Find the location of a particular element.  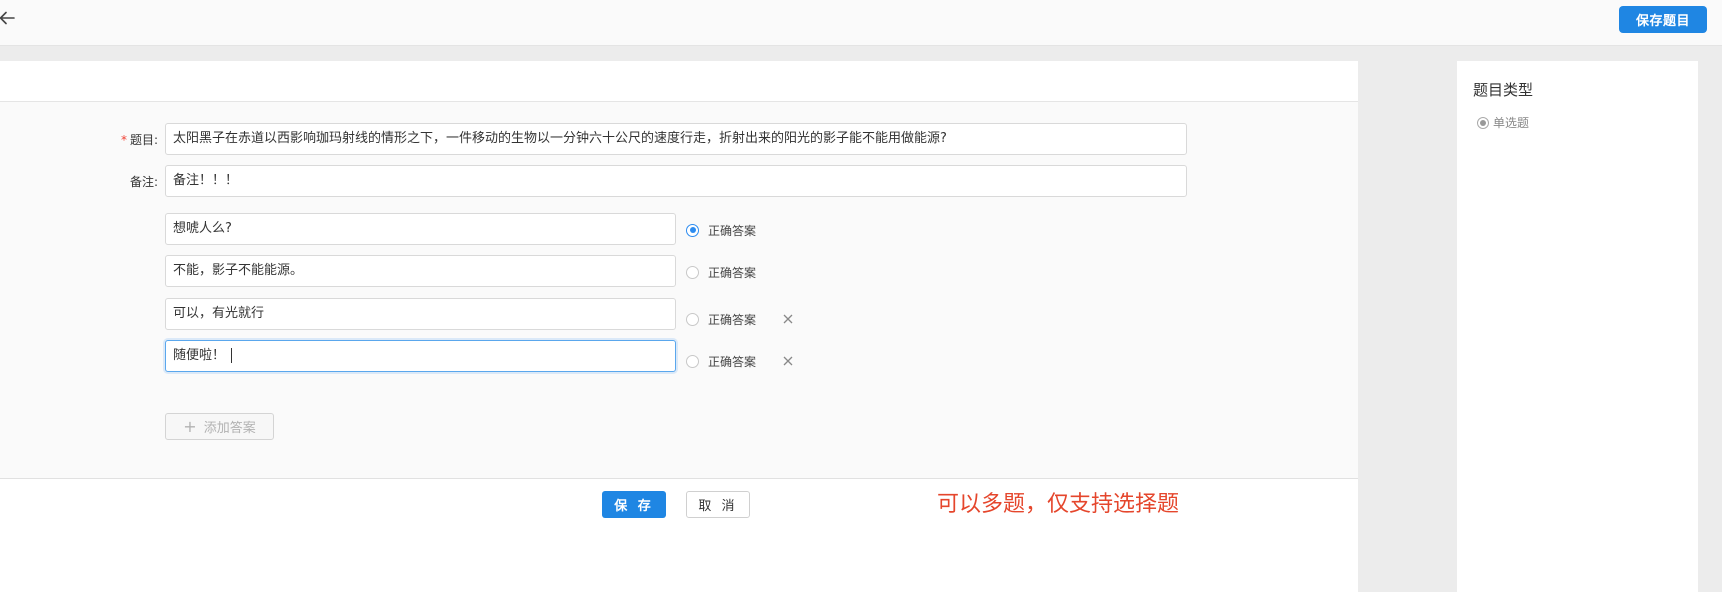

question-label: * 题目: is located at coordinates (139, 140).